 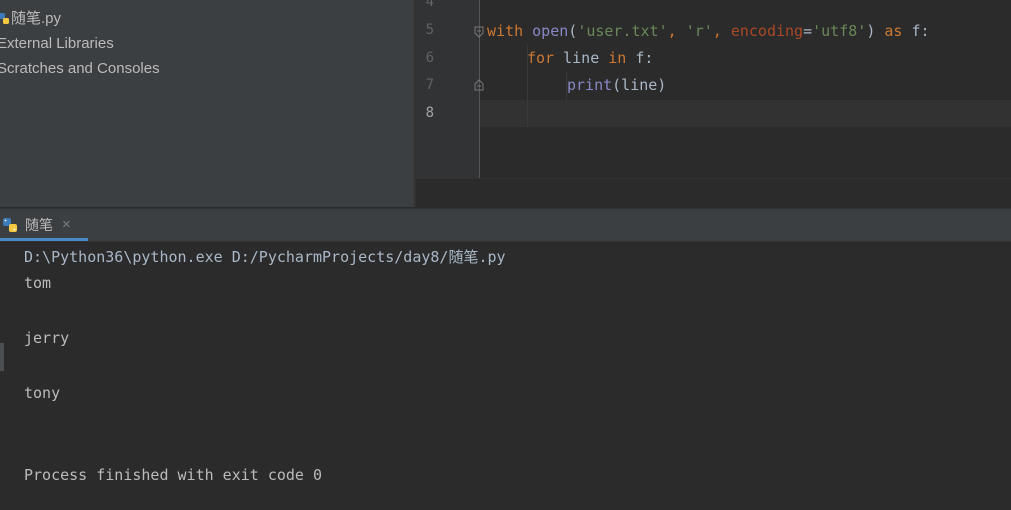 What do you see at coordinates (617, 58) in the screenshot?
I see `keyword: in` at bounding box center [617, 58].